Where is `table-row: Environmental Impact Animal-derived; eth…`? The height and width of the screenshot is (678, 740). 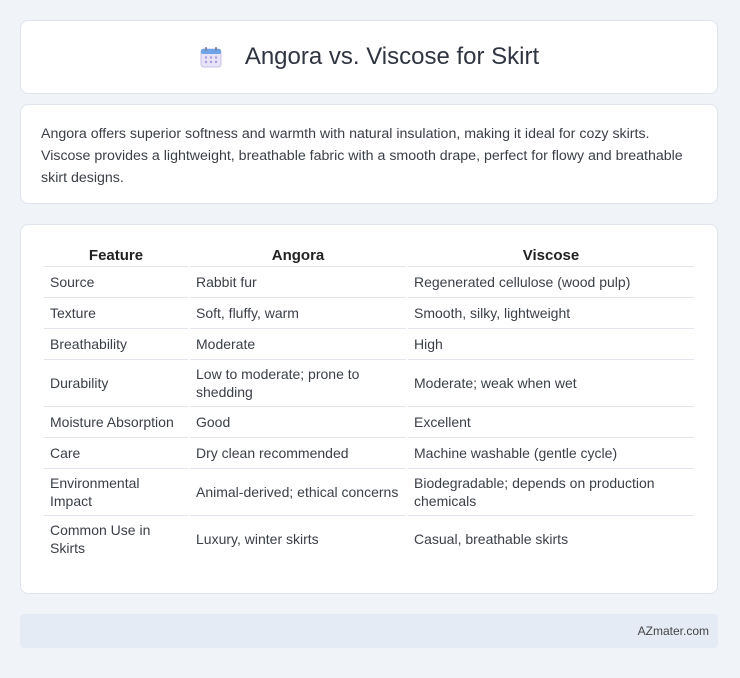
table-row: Environmental Impact Animal-derived; eth… is located at coordinates (369, 491).